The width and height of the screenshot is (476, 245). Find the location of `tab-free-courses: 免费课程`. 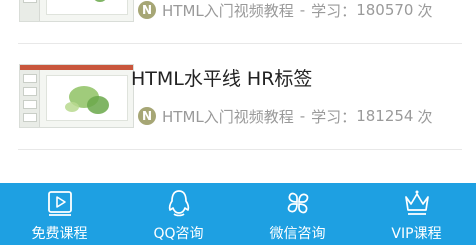

tab-free-courses: 免费课程 is located at coordinates (59, 214).